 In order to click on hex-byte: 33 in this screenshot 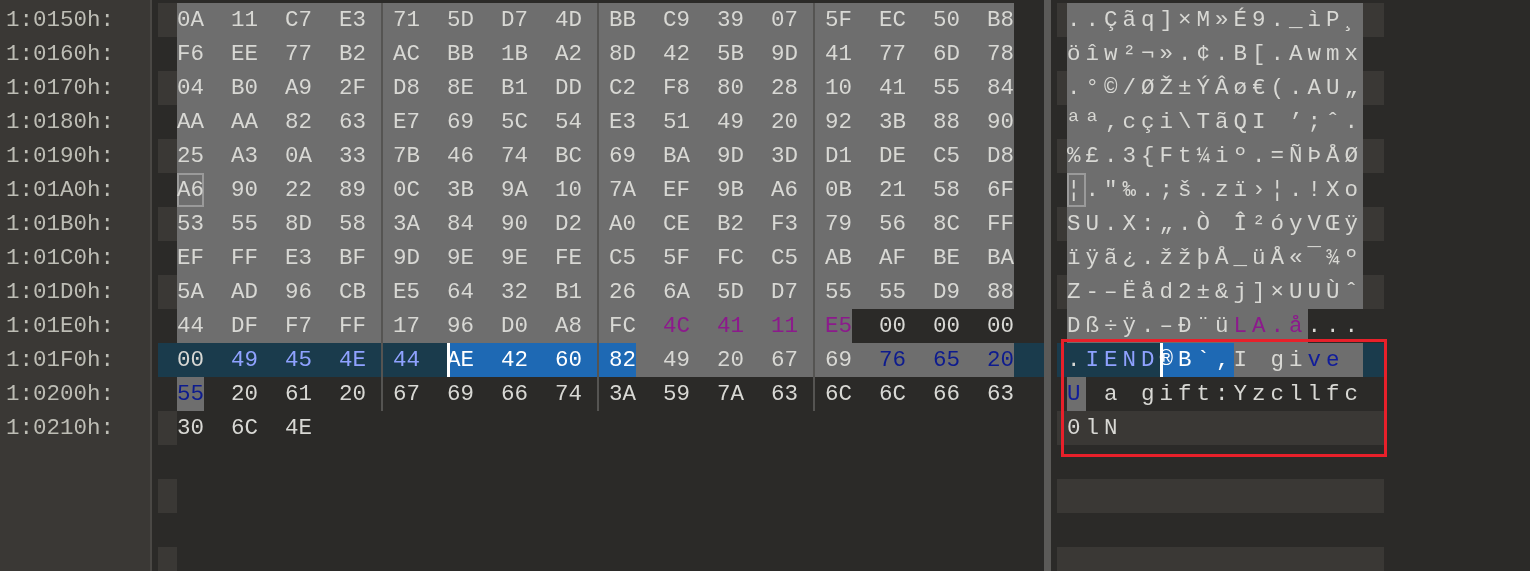, I will do `click(352, 156)`.